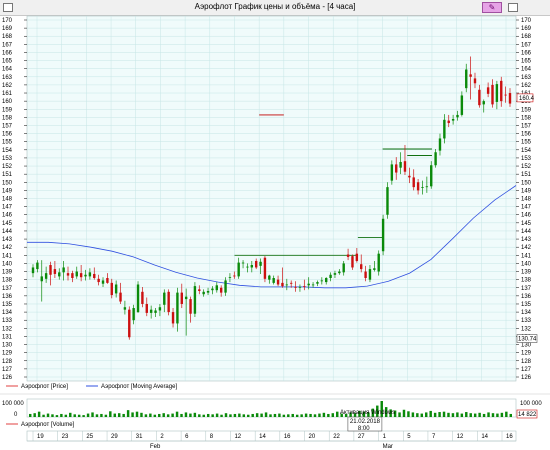 This screenshot has height=450, width=550. Describe the element at coordinates (44, 387) in the screenshot. I see `legend-label: Аэрофлот [Price]` at that location.